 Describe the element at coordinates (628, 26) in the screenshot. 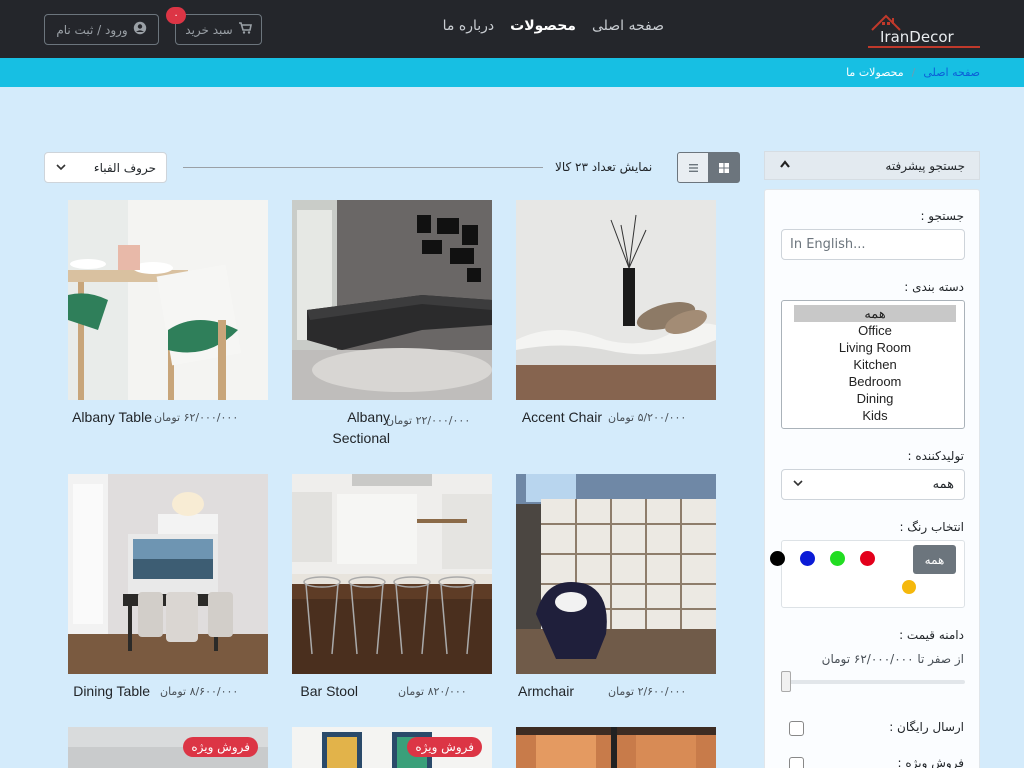

I see `nav-home: صفحه اصلی` at that location.